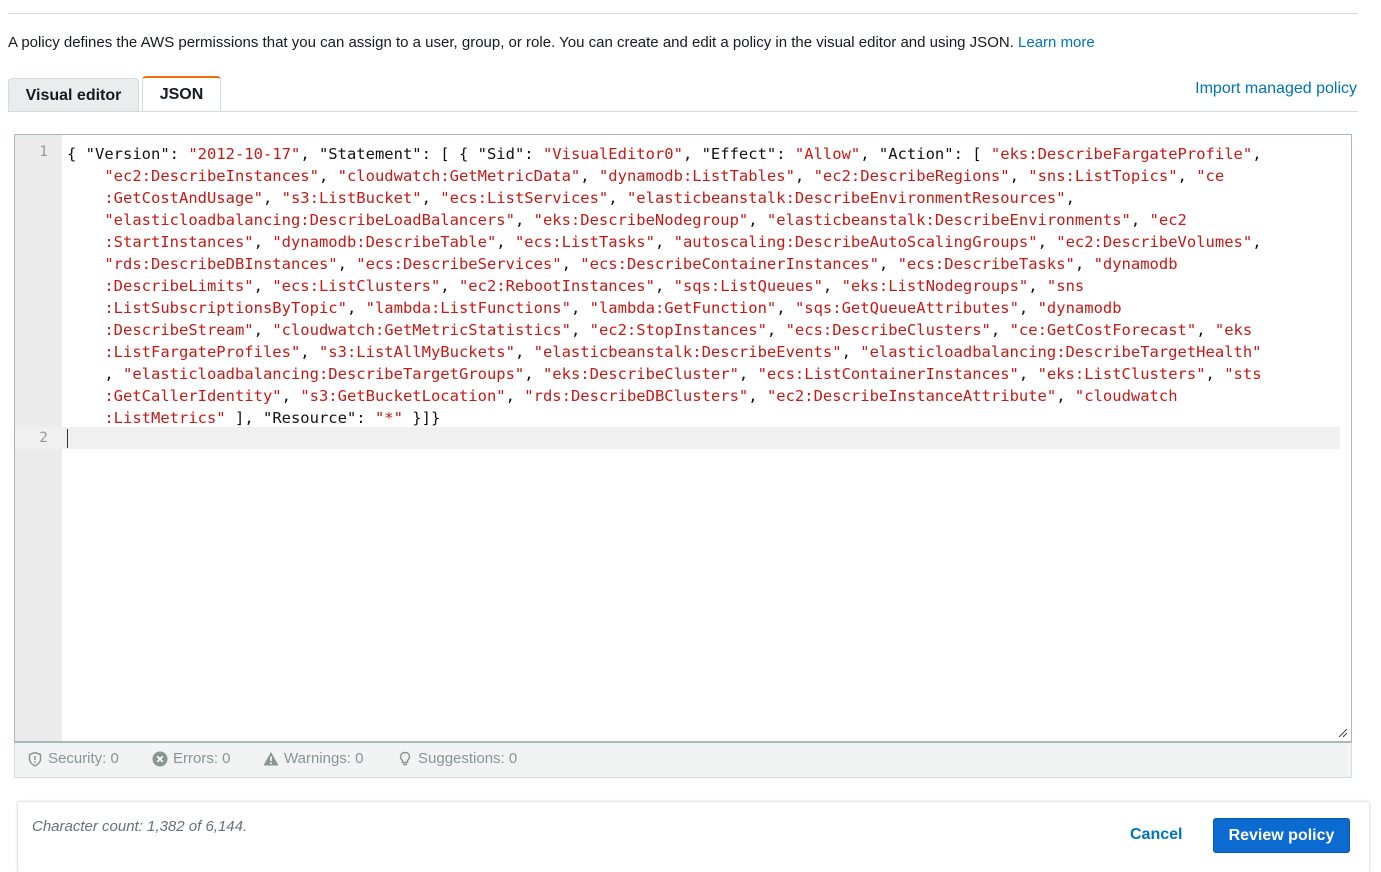 The height and width of the screenshot is (872, 1381). What do you see at coordinates (1079, 308) in the screenshot?
I see `code-string-token: "dynamodb` at bounding box center [1079, 308].